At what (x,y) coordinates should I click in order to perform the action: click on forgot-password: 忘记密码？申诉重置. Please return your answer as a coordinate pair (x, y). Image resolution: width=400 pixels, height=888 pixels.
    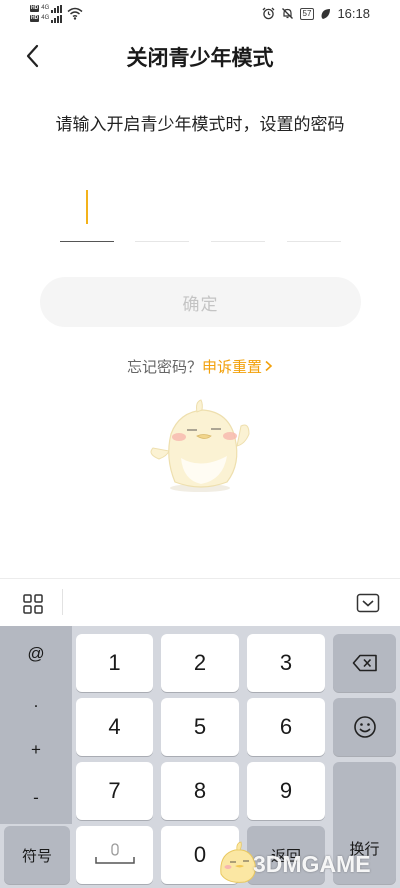
    Looking at the image, I should click on (200, 366).